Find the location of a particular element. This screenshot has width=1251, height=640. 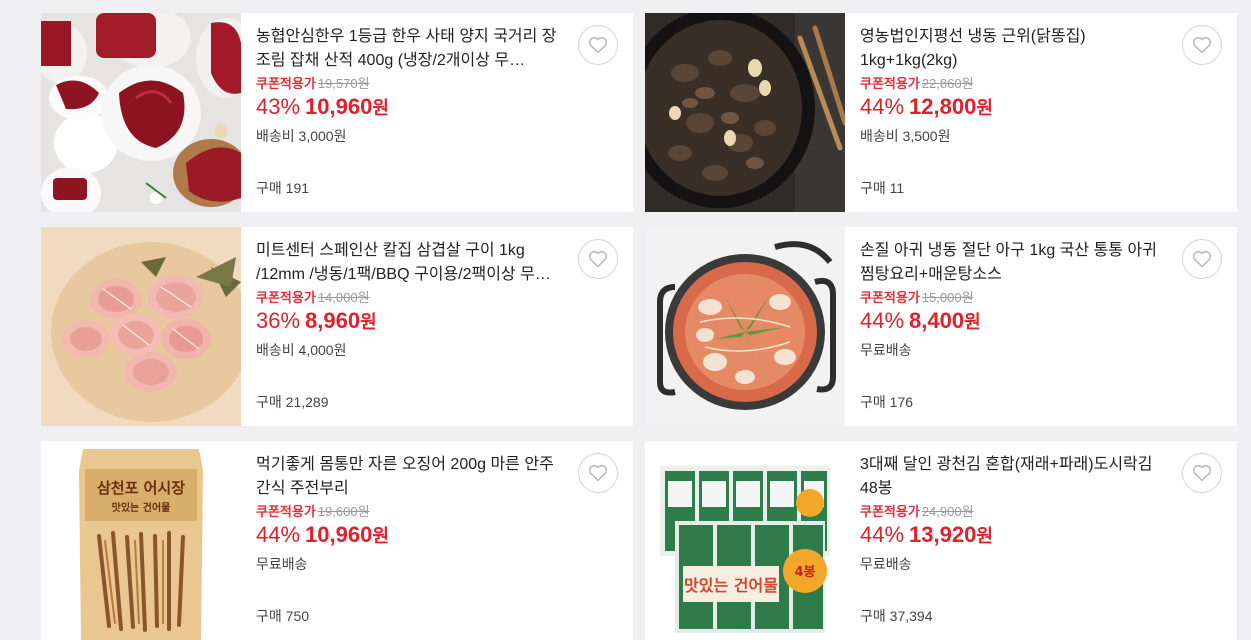

original-price-row: 쿠폰적용가 22,860원 is located at coordinates (1013, 84).